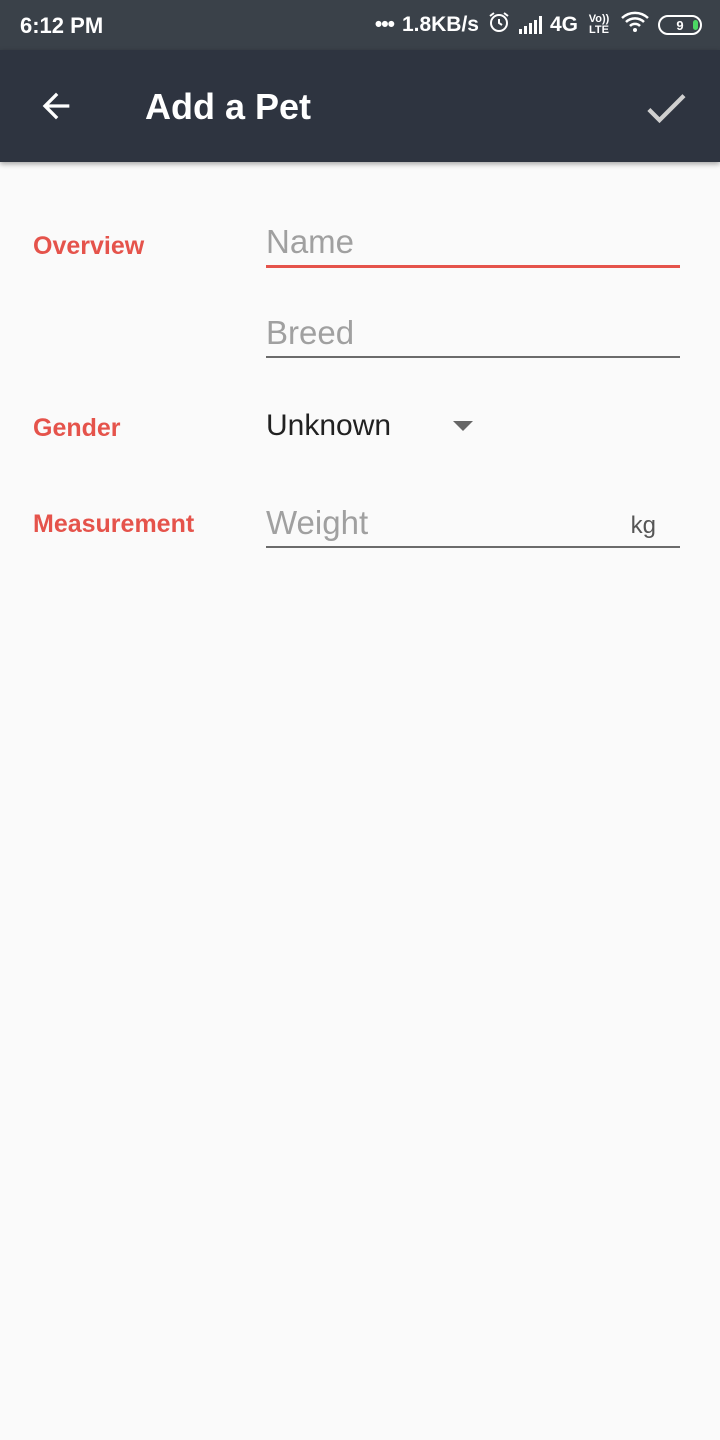 The image size is (720, 1440). Describe the element at coordinates (77, 428) in the screenshot. I see `gender-label: Gender` at that location.